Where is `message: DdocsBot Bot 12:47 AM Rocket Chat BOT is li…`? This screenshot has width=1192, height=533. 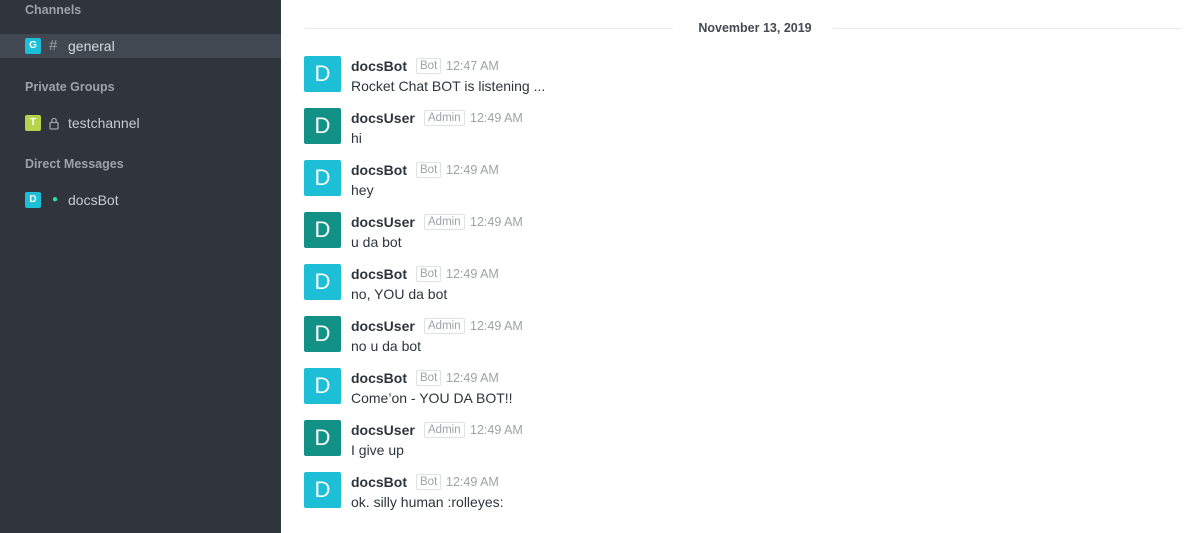 message: DdocsBot Bot 12:47 AM Rocket Chat BOT is li… is located at coordinates (734, 78).